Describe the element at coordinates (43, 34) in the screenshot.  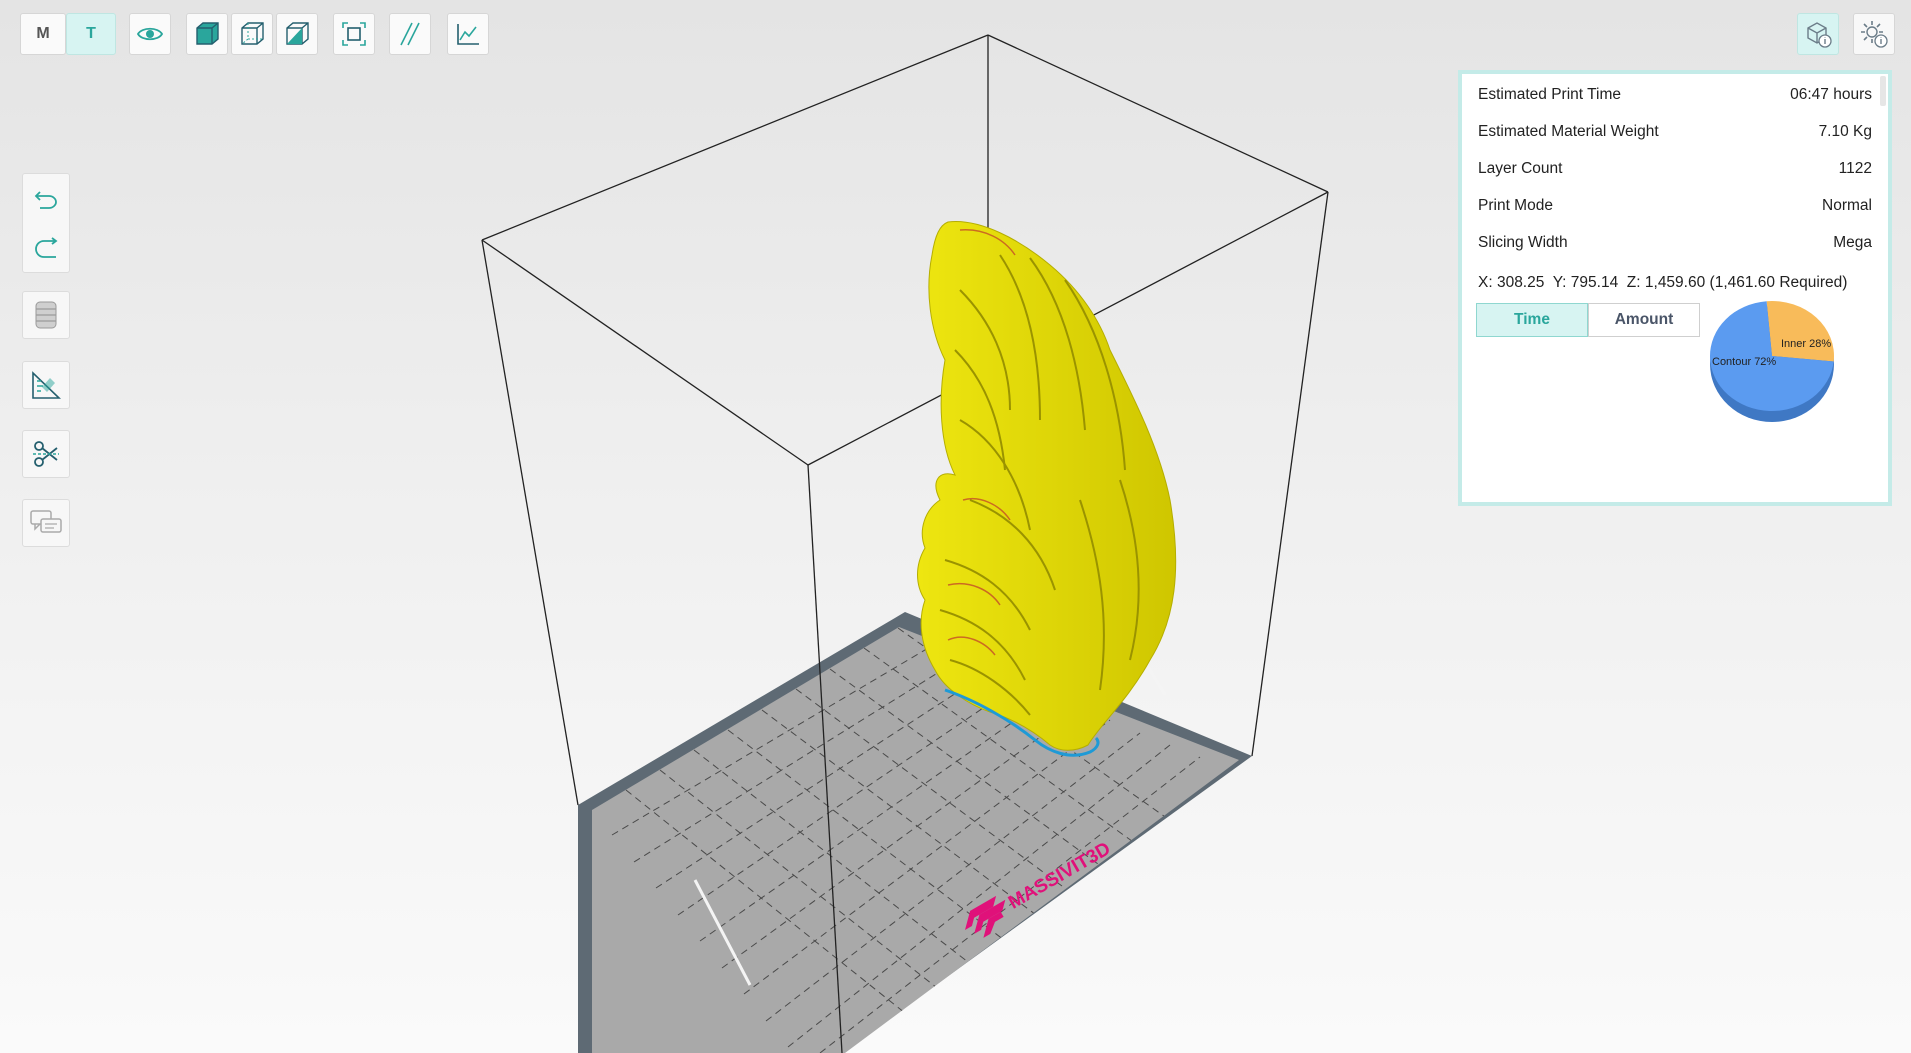
I see `mode-m-button: M` at that location.